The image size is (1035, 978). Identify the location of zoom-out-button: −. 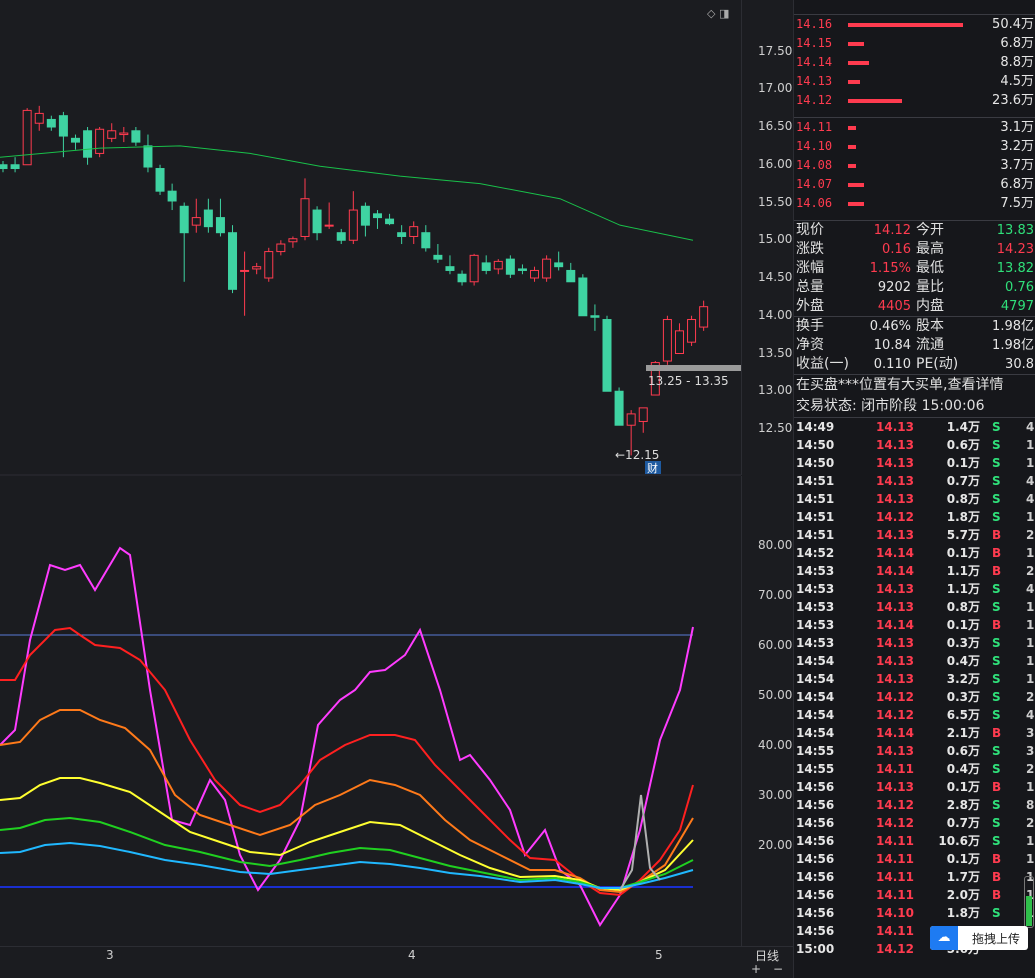
(778, 969).